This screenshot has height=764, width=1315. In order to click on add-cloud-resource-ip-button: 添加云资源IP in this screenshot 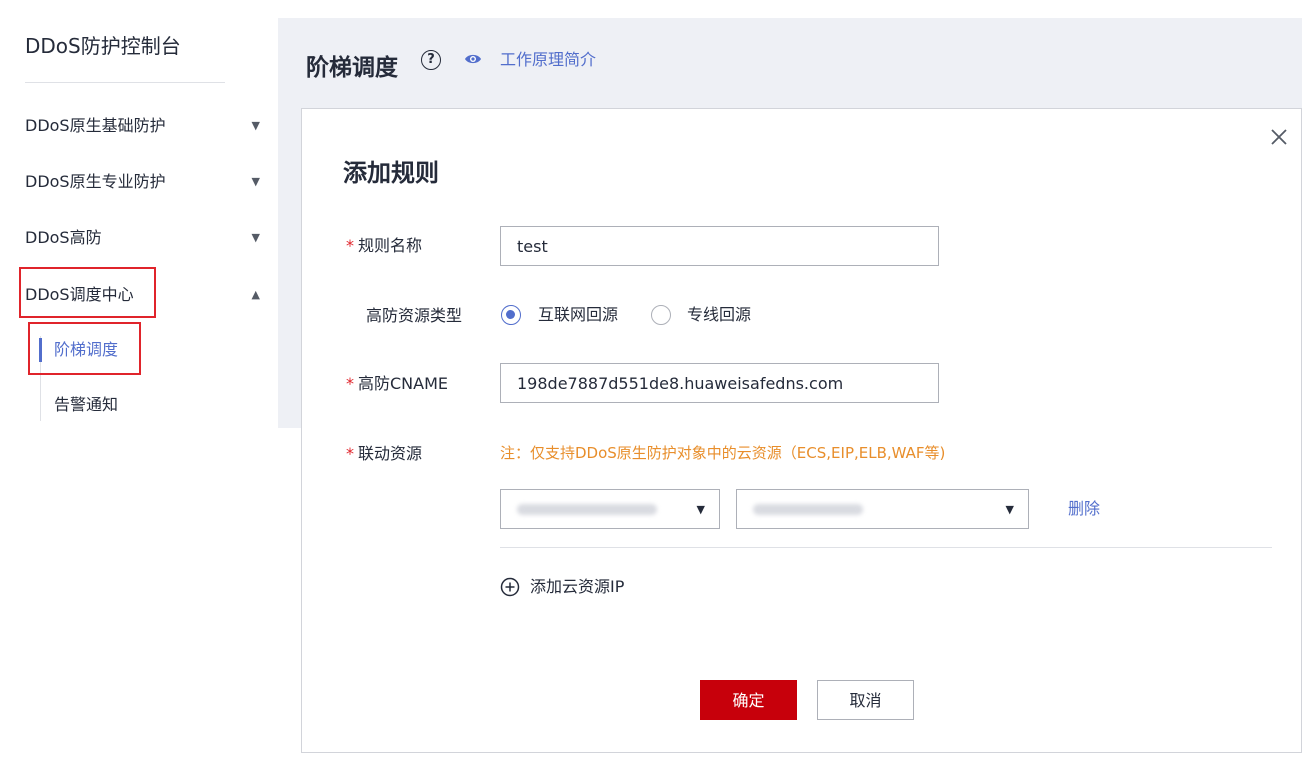, I will do `click(577, 587)`.